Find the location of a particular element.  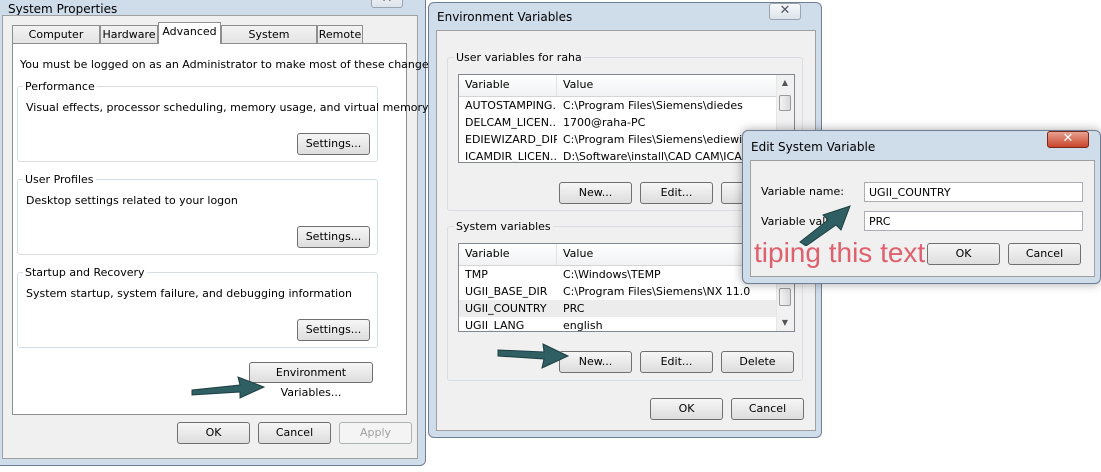

tab-advanced: Advanced is located at coordinates (189, 33).